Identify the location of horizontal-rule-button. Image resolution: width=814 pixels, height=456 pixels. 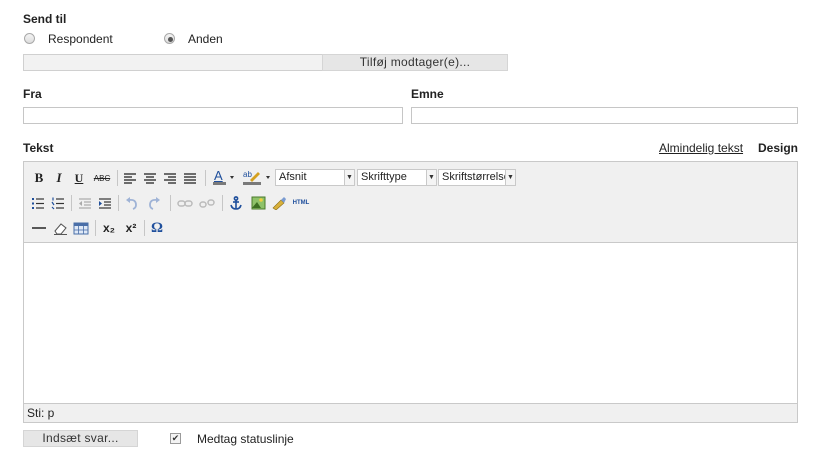
(39, 228).